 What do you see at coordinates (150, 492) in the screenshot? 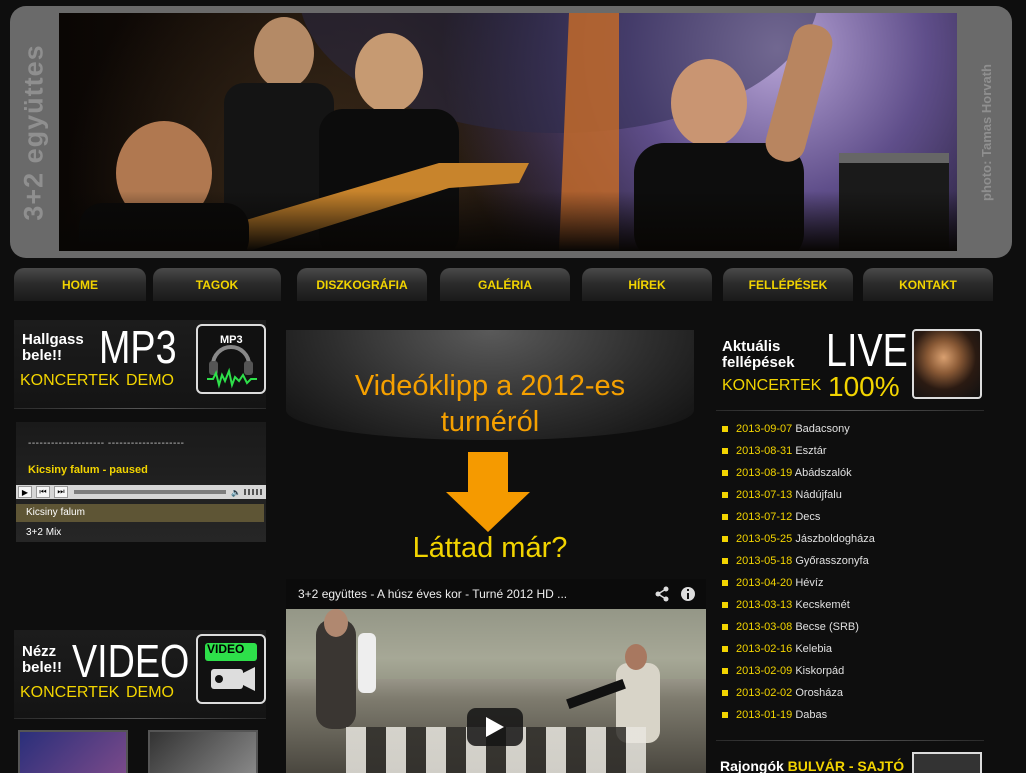
I see `player-seekbar` at bounding box center [150, 492].